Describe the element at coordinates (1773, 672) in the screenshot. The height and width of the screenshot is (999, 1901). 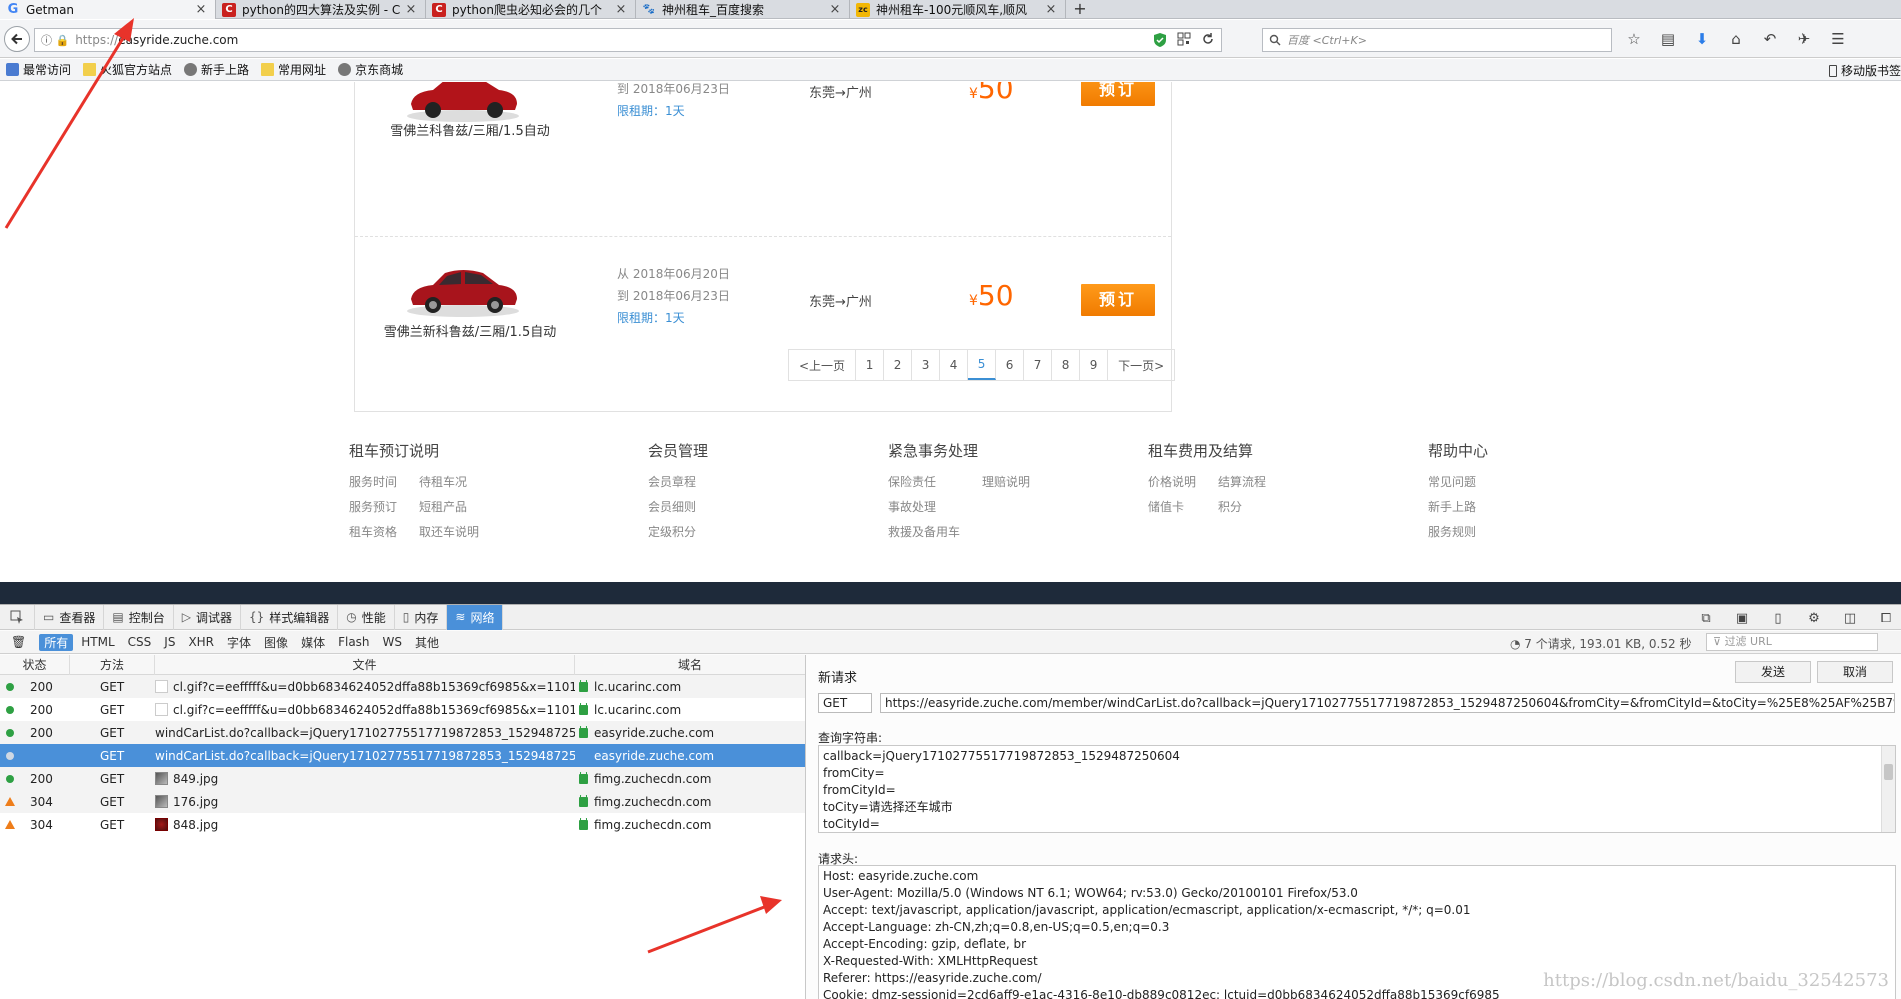
I see `send-button: 发送` at that location.